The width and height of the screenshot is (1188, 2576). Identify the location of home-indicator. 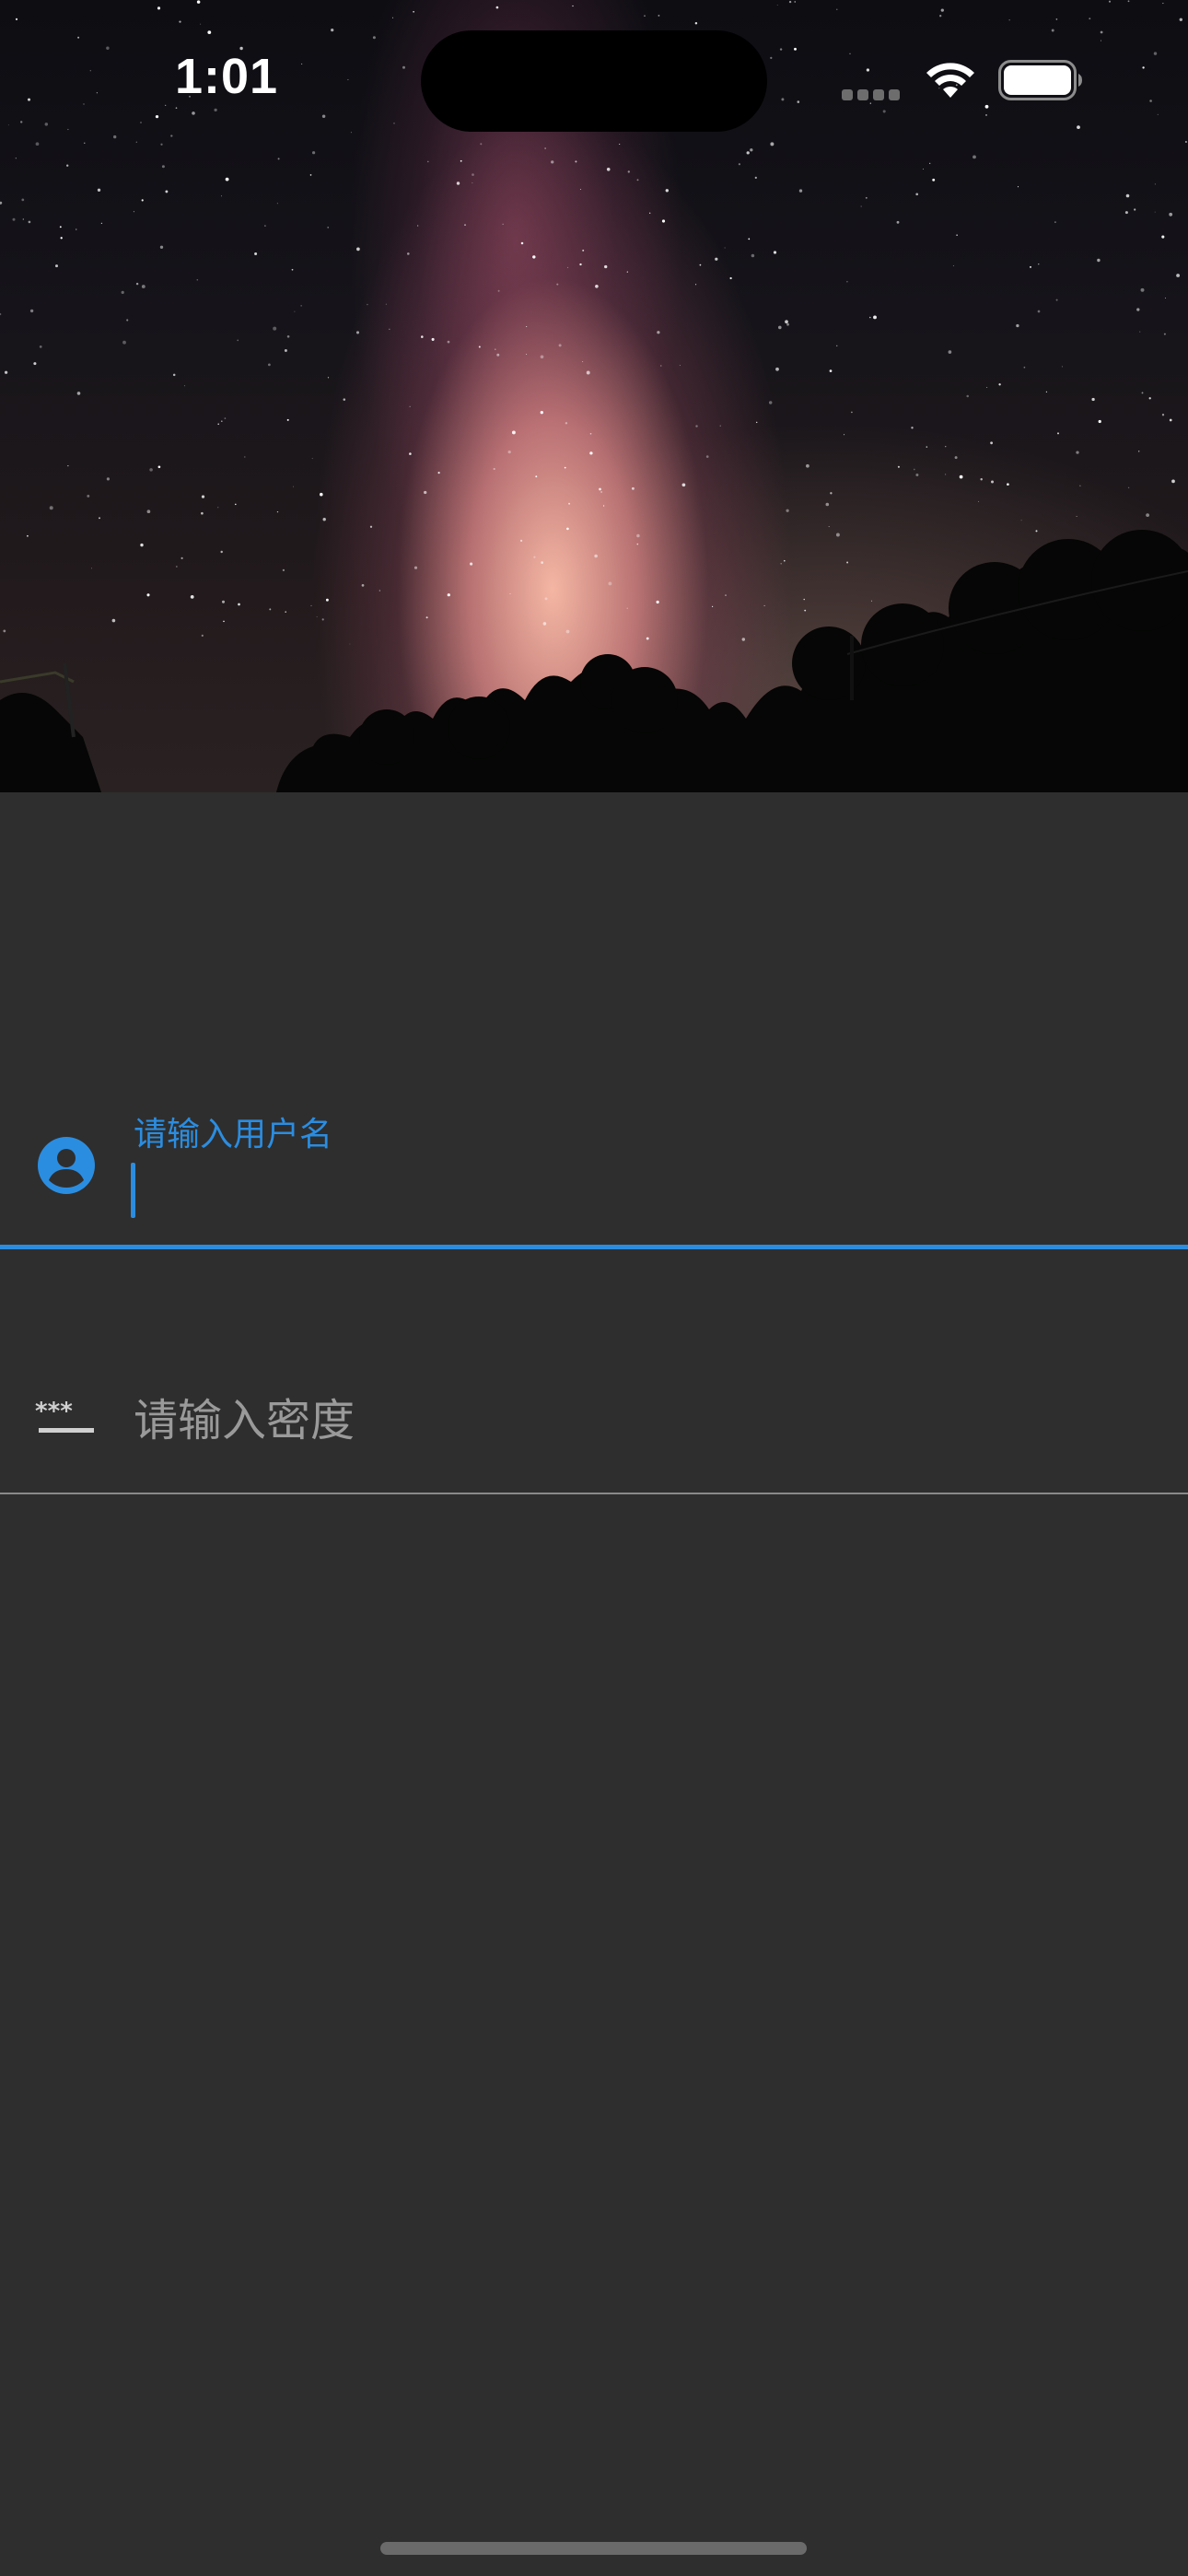
(593, 2548).